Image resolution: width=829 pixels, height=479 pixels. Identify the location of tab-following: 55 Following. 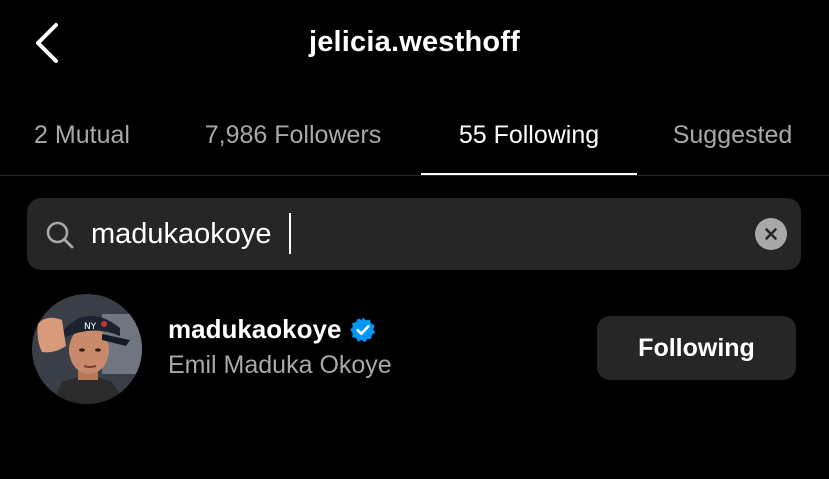
(529, 135).